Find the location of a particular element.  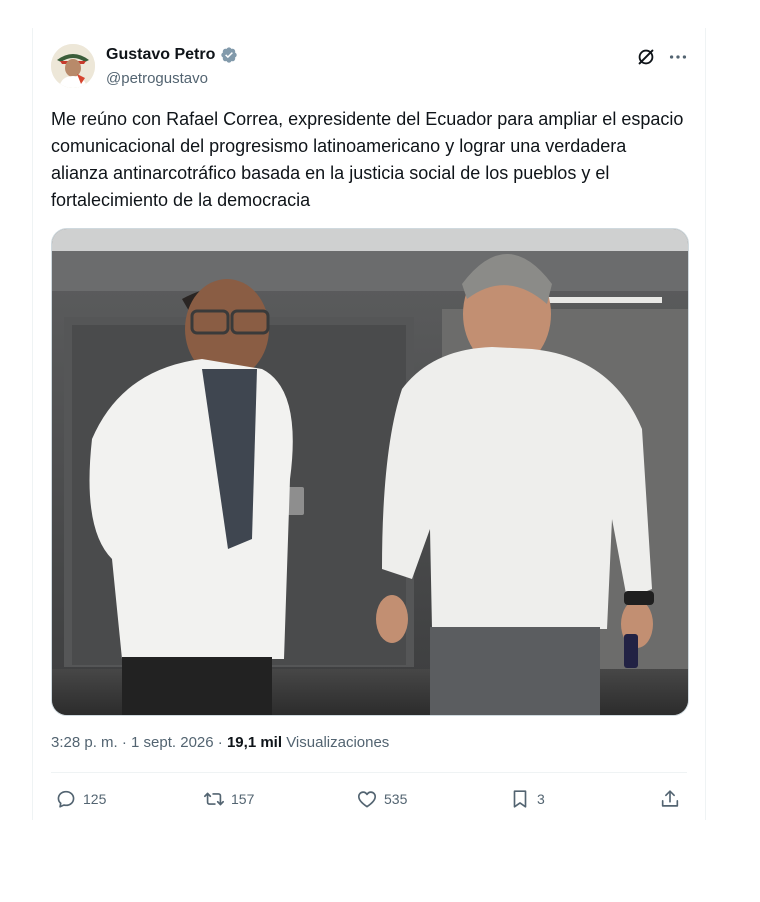

views-label: Visualizaciones is located at coordinates (338, 742).